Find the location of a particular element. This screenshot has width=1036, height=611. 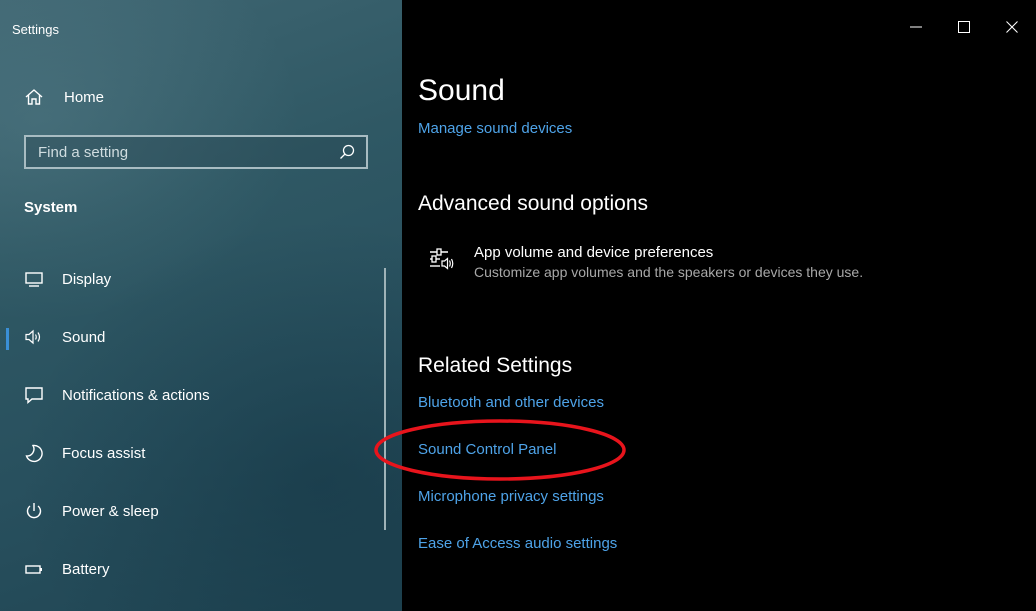

minimize-button is located at coordinates (916, 27).